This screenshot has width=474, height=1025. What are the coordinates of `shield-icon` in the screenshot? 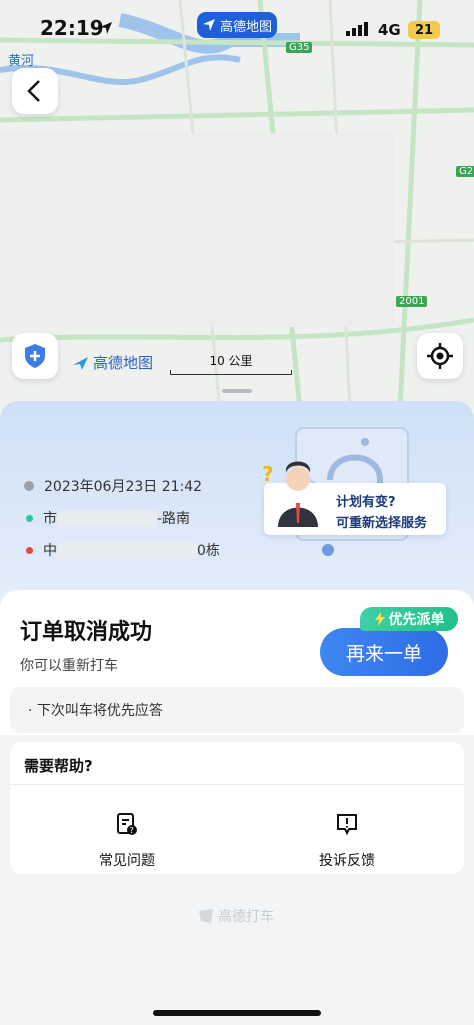 It's located at (35, 356).